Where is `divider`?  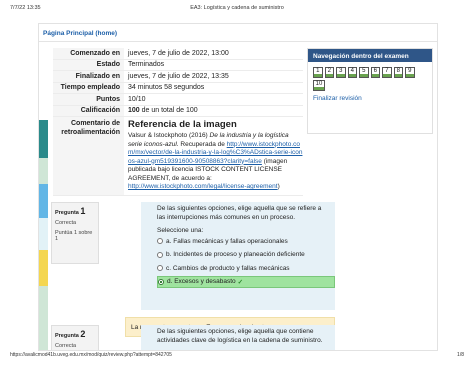
divider is located at coordinates (238, 41).